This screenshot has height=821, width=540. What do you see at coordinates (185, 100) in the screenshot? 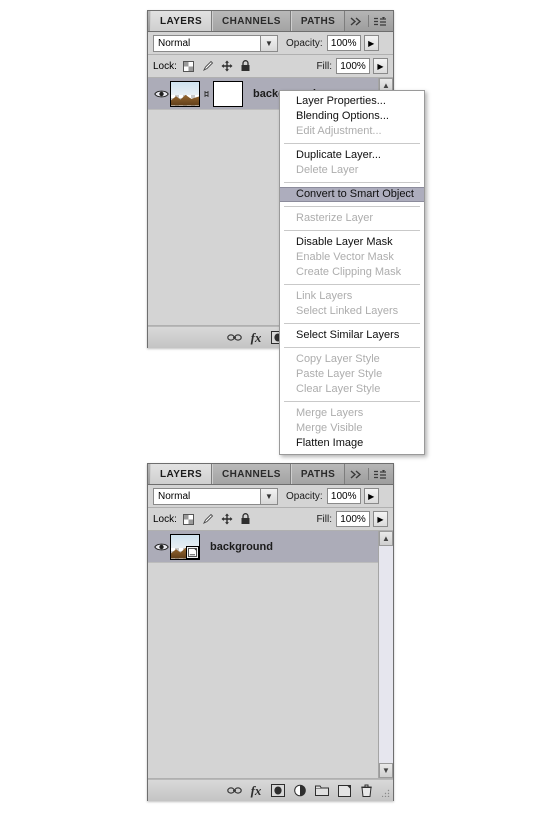
I see `thumbnail-hill` at bounding box center [185, 100].